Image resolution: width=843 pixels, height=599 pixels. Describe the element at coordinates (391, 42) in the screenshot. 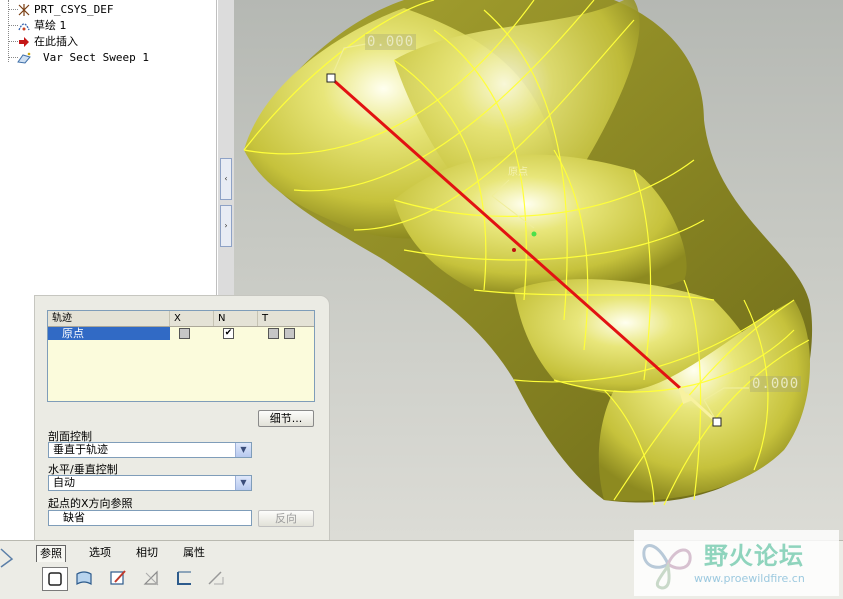

I see `dimension-label-top: 0.000` at that location.